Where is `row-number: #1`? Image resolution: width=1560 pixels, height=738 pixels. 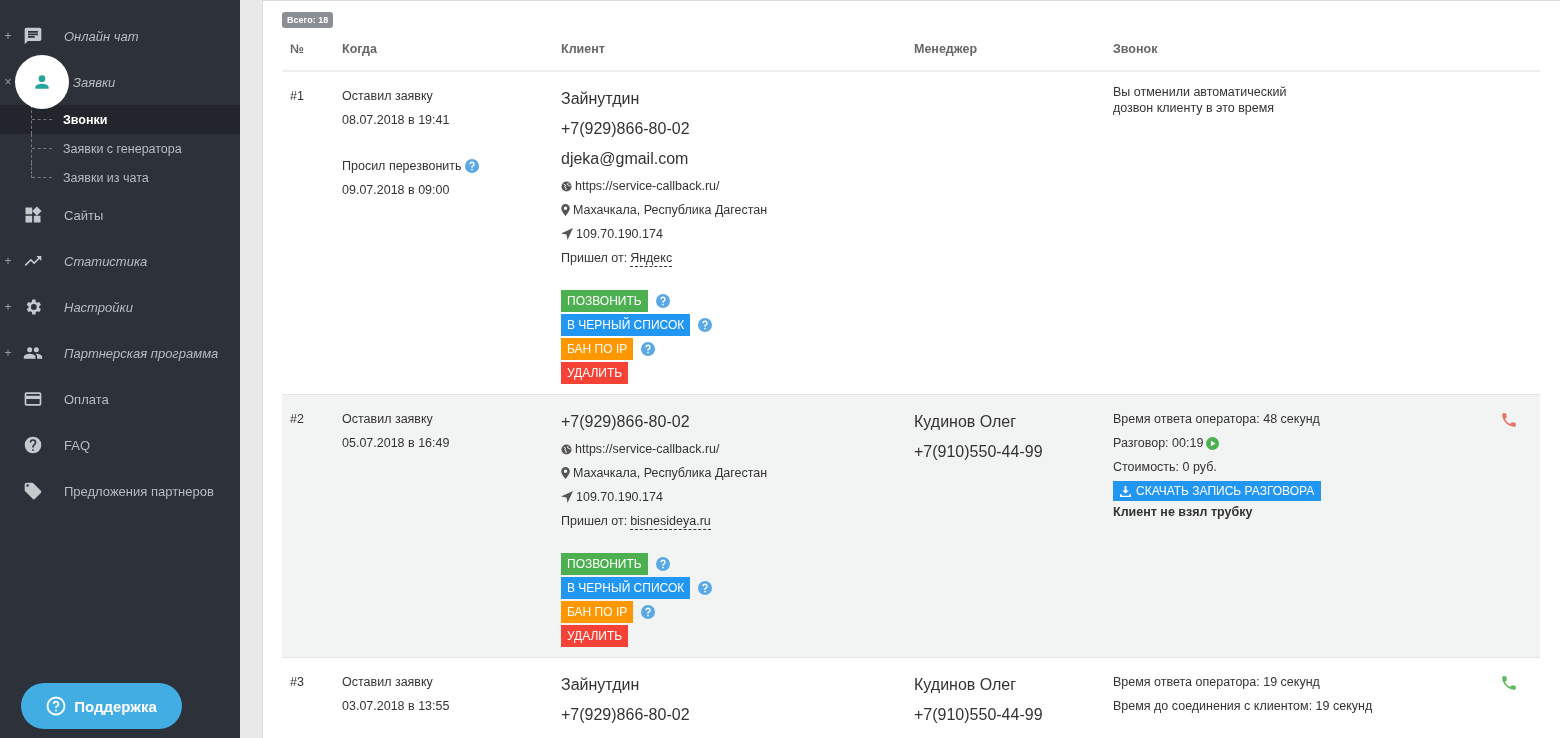
row-number: #1 is located at coordinates (297, 96).